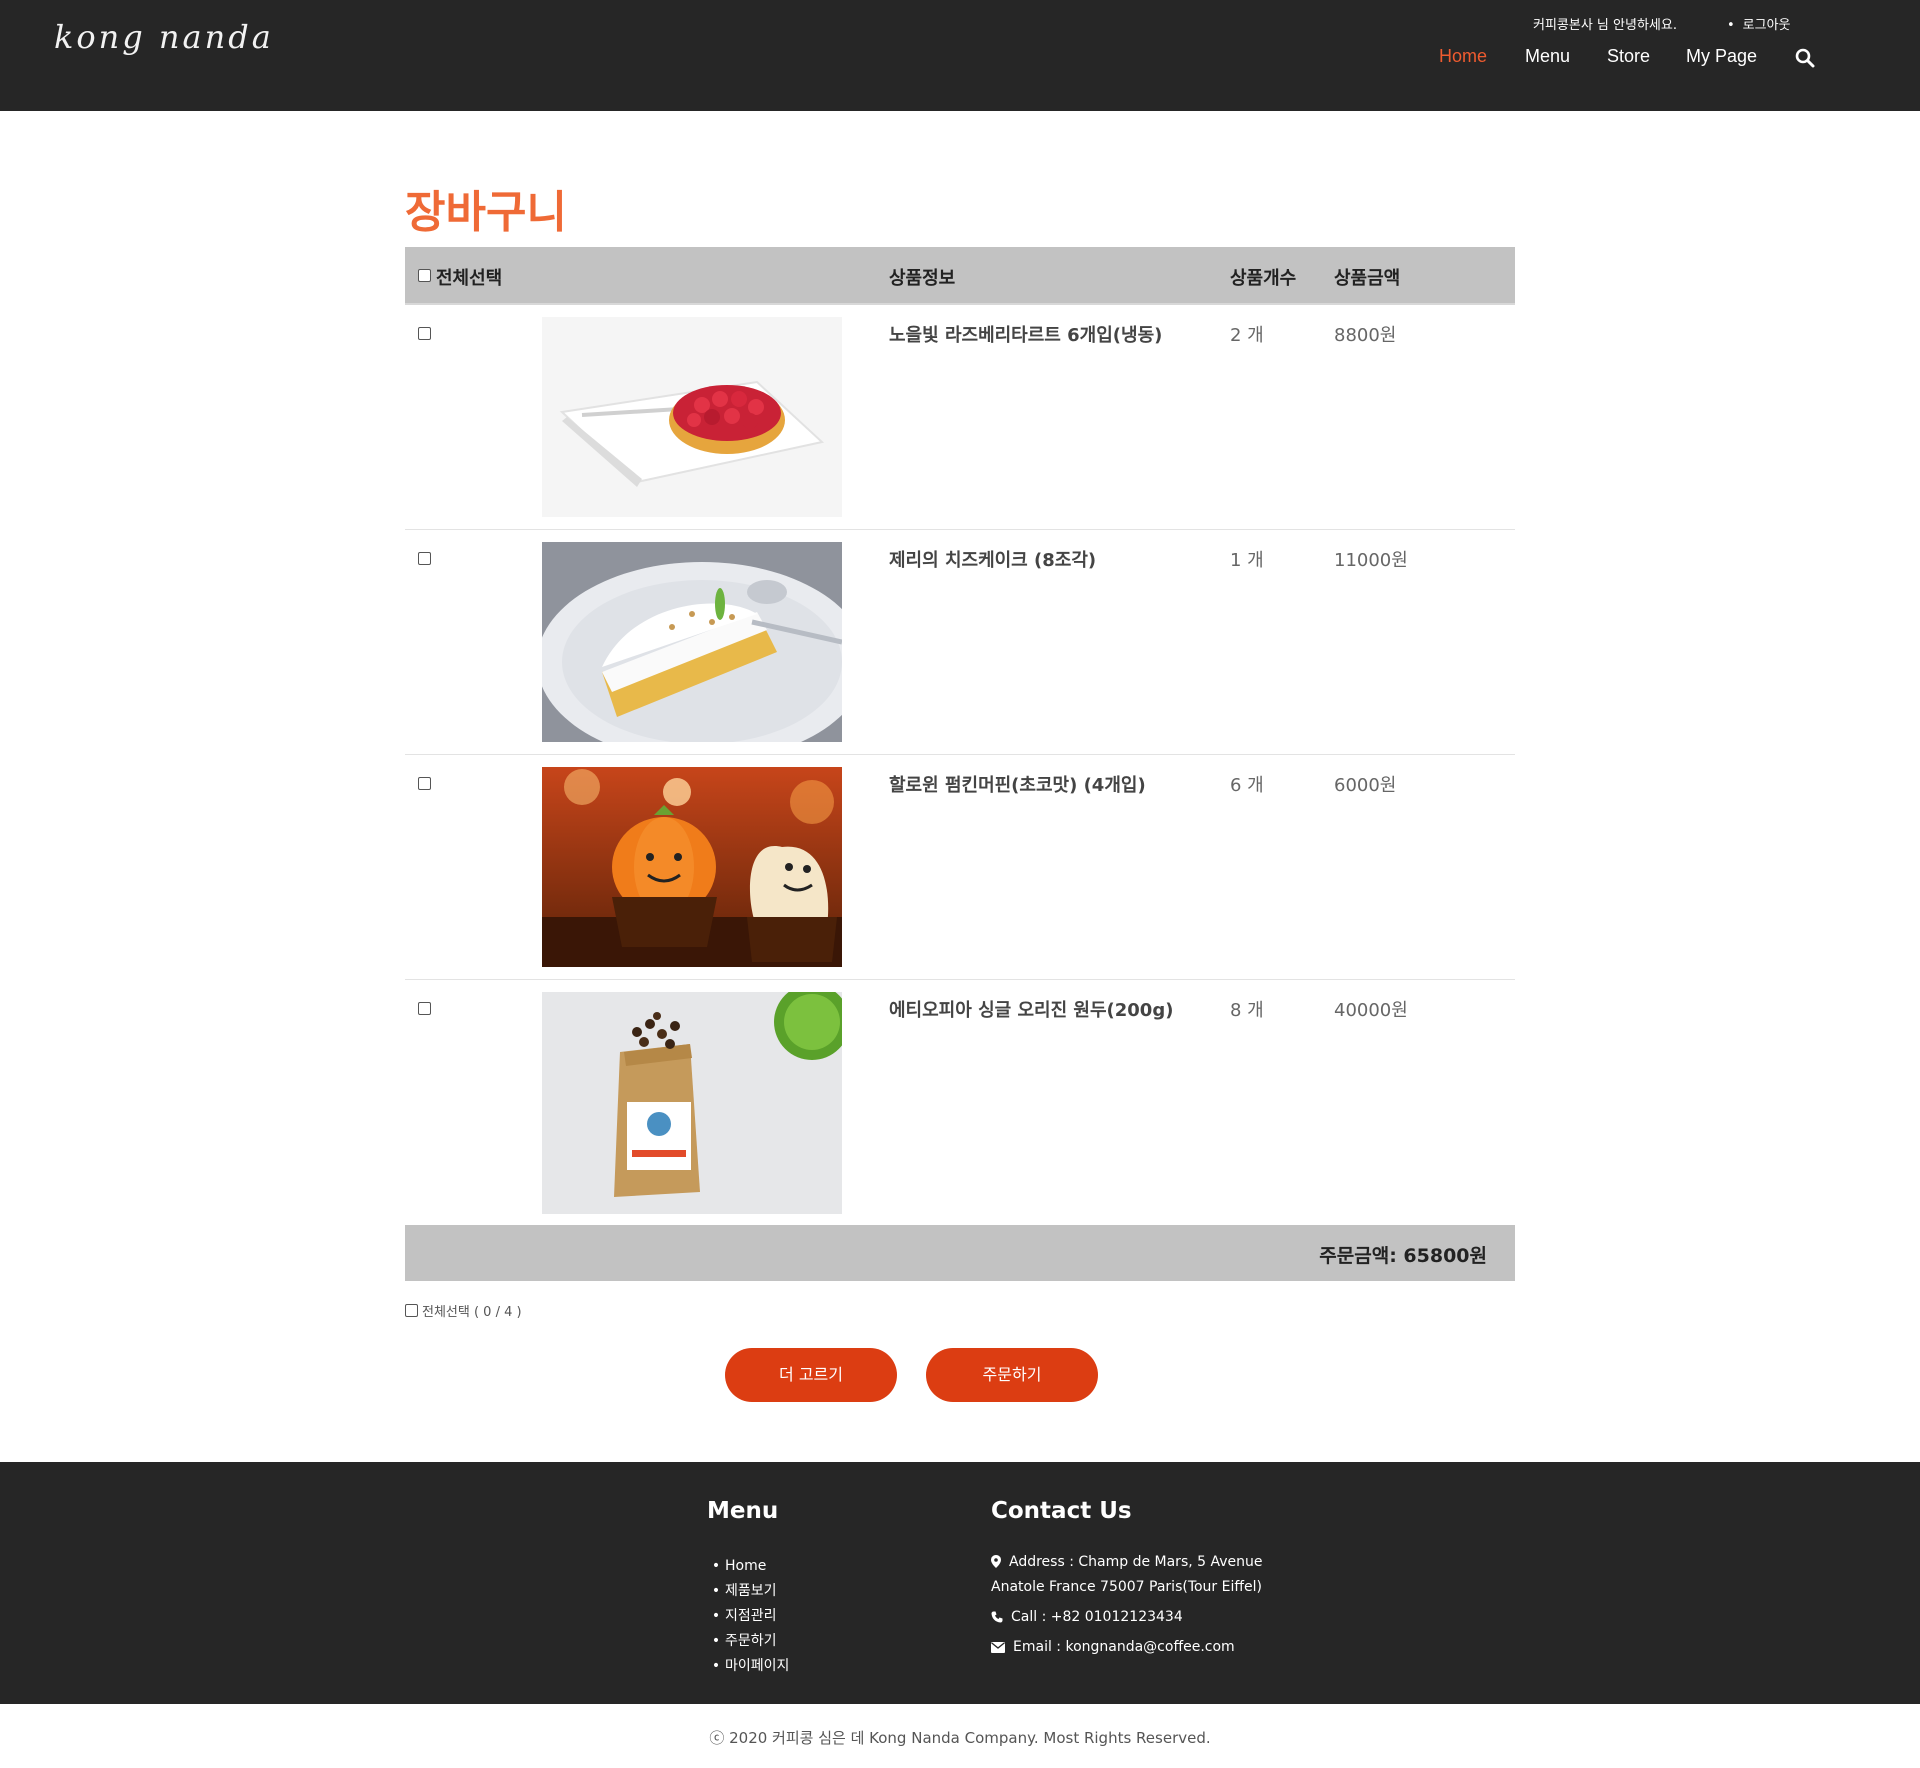  What do you see at coordinates (1547, 56) in the screenshot?
I see `nav-menu: Menu` at bounding box center [1547, 56].